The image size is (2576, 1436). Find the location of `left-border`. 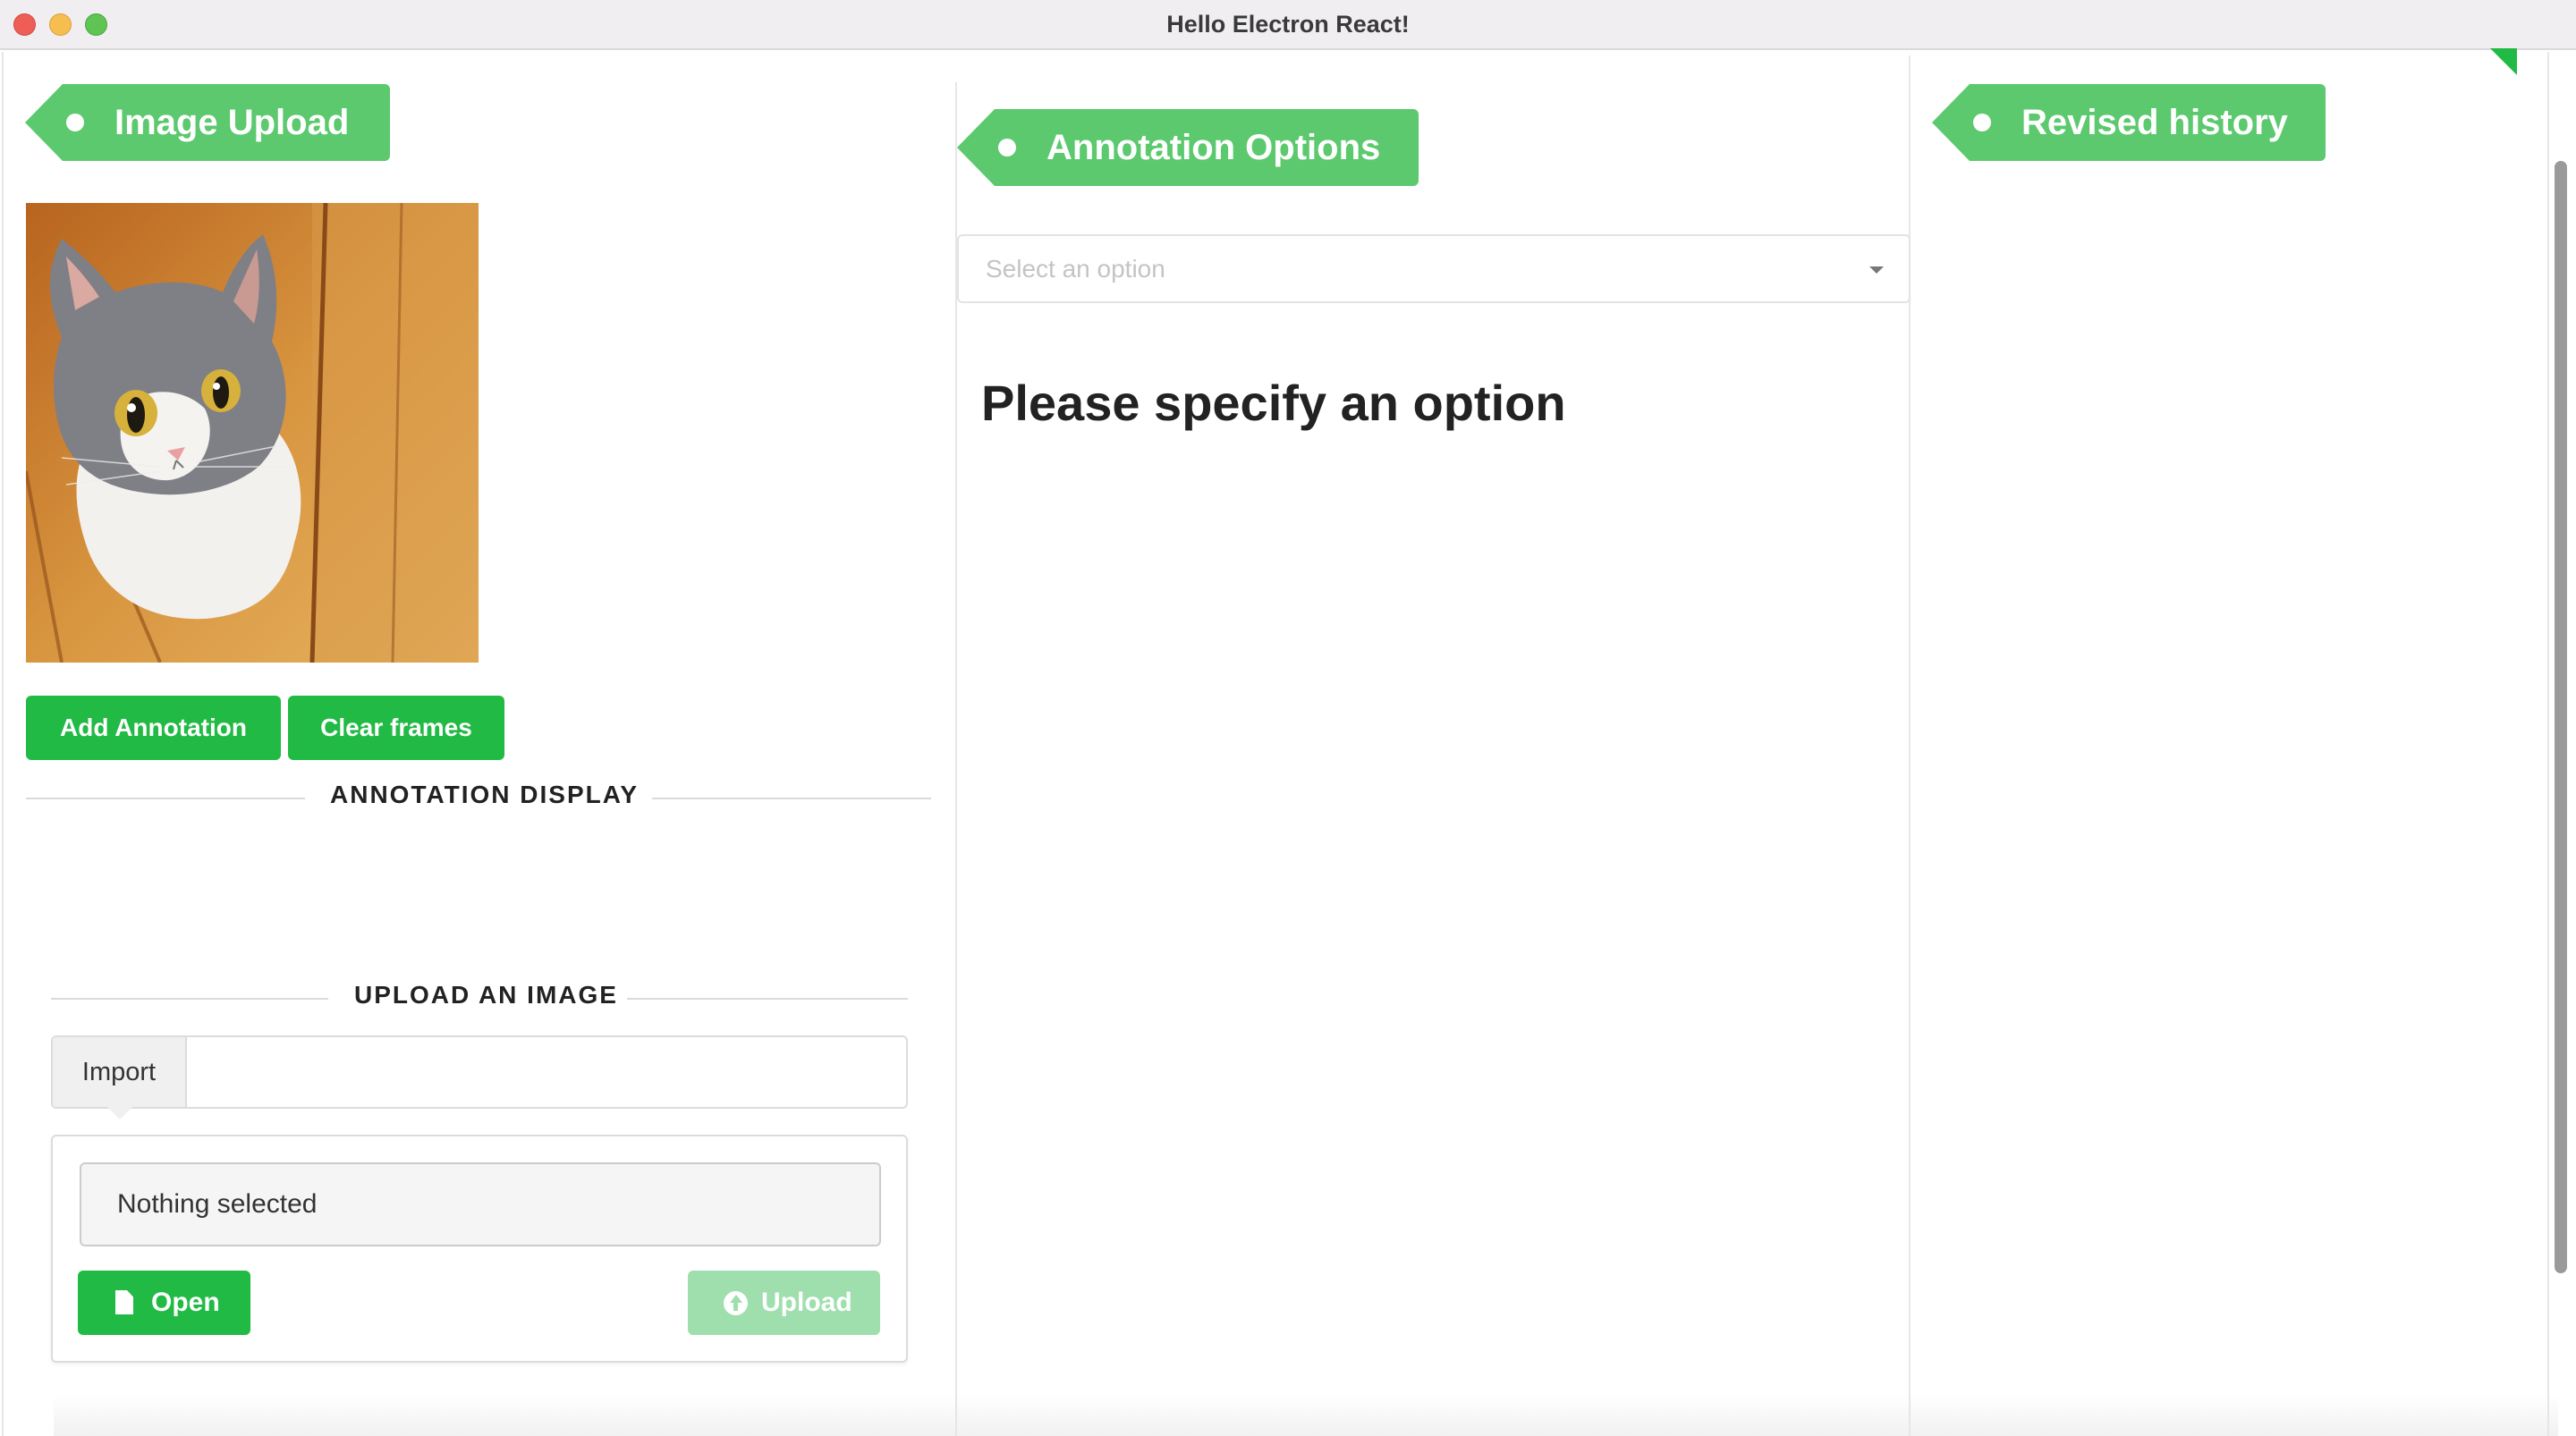

left-border is located at coordinates (3, 744).